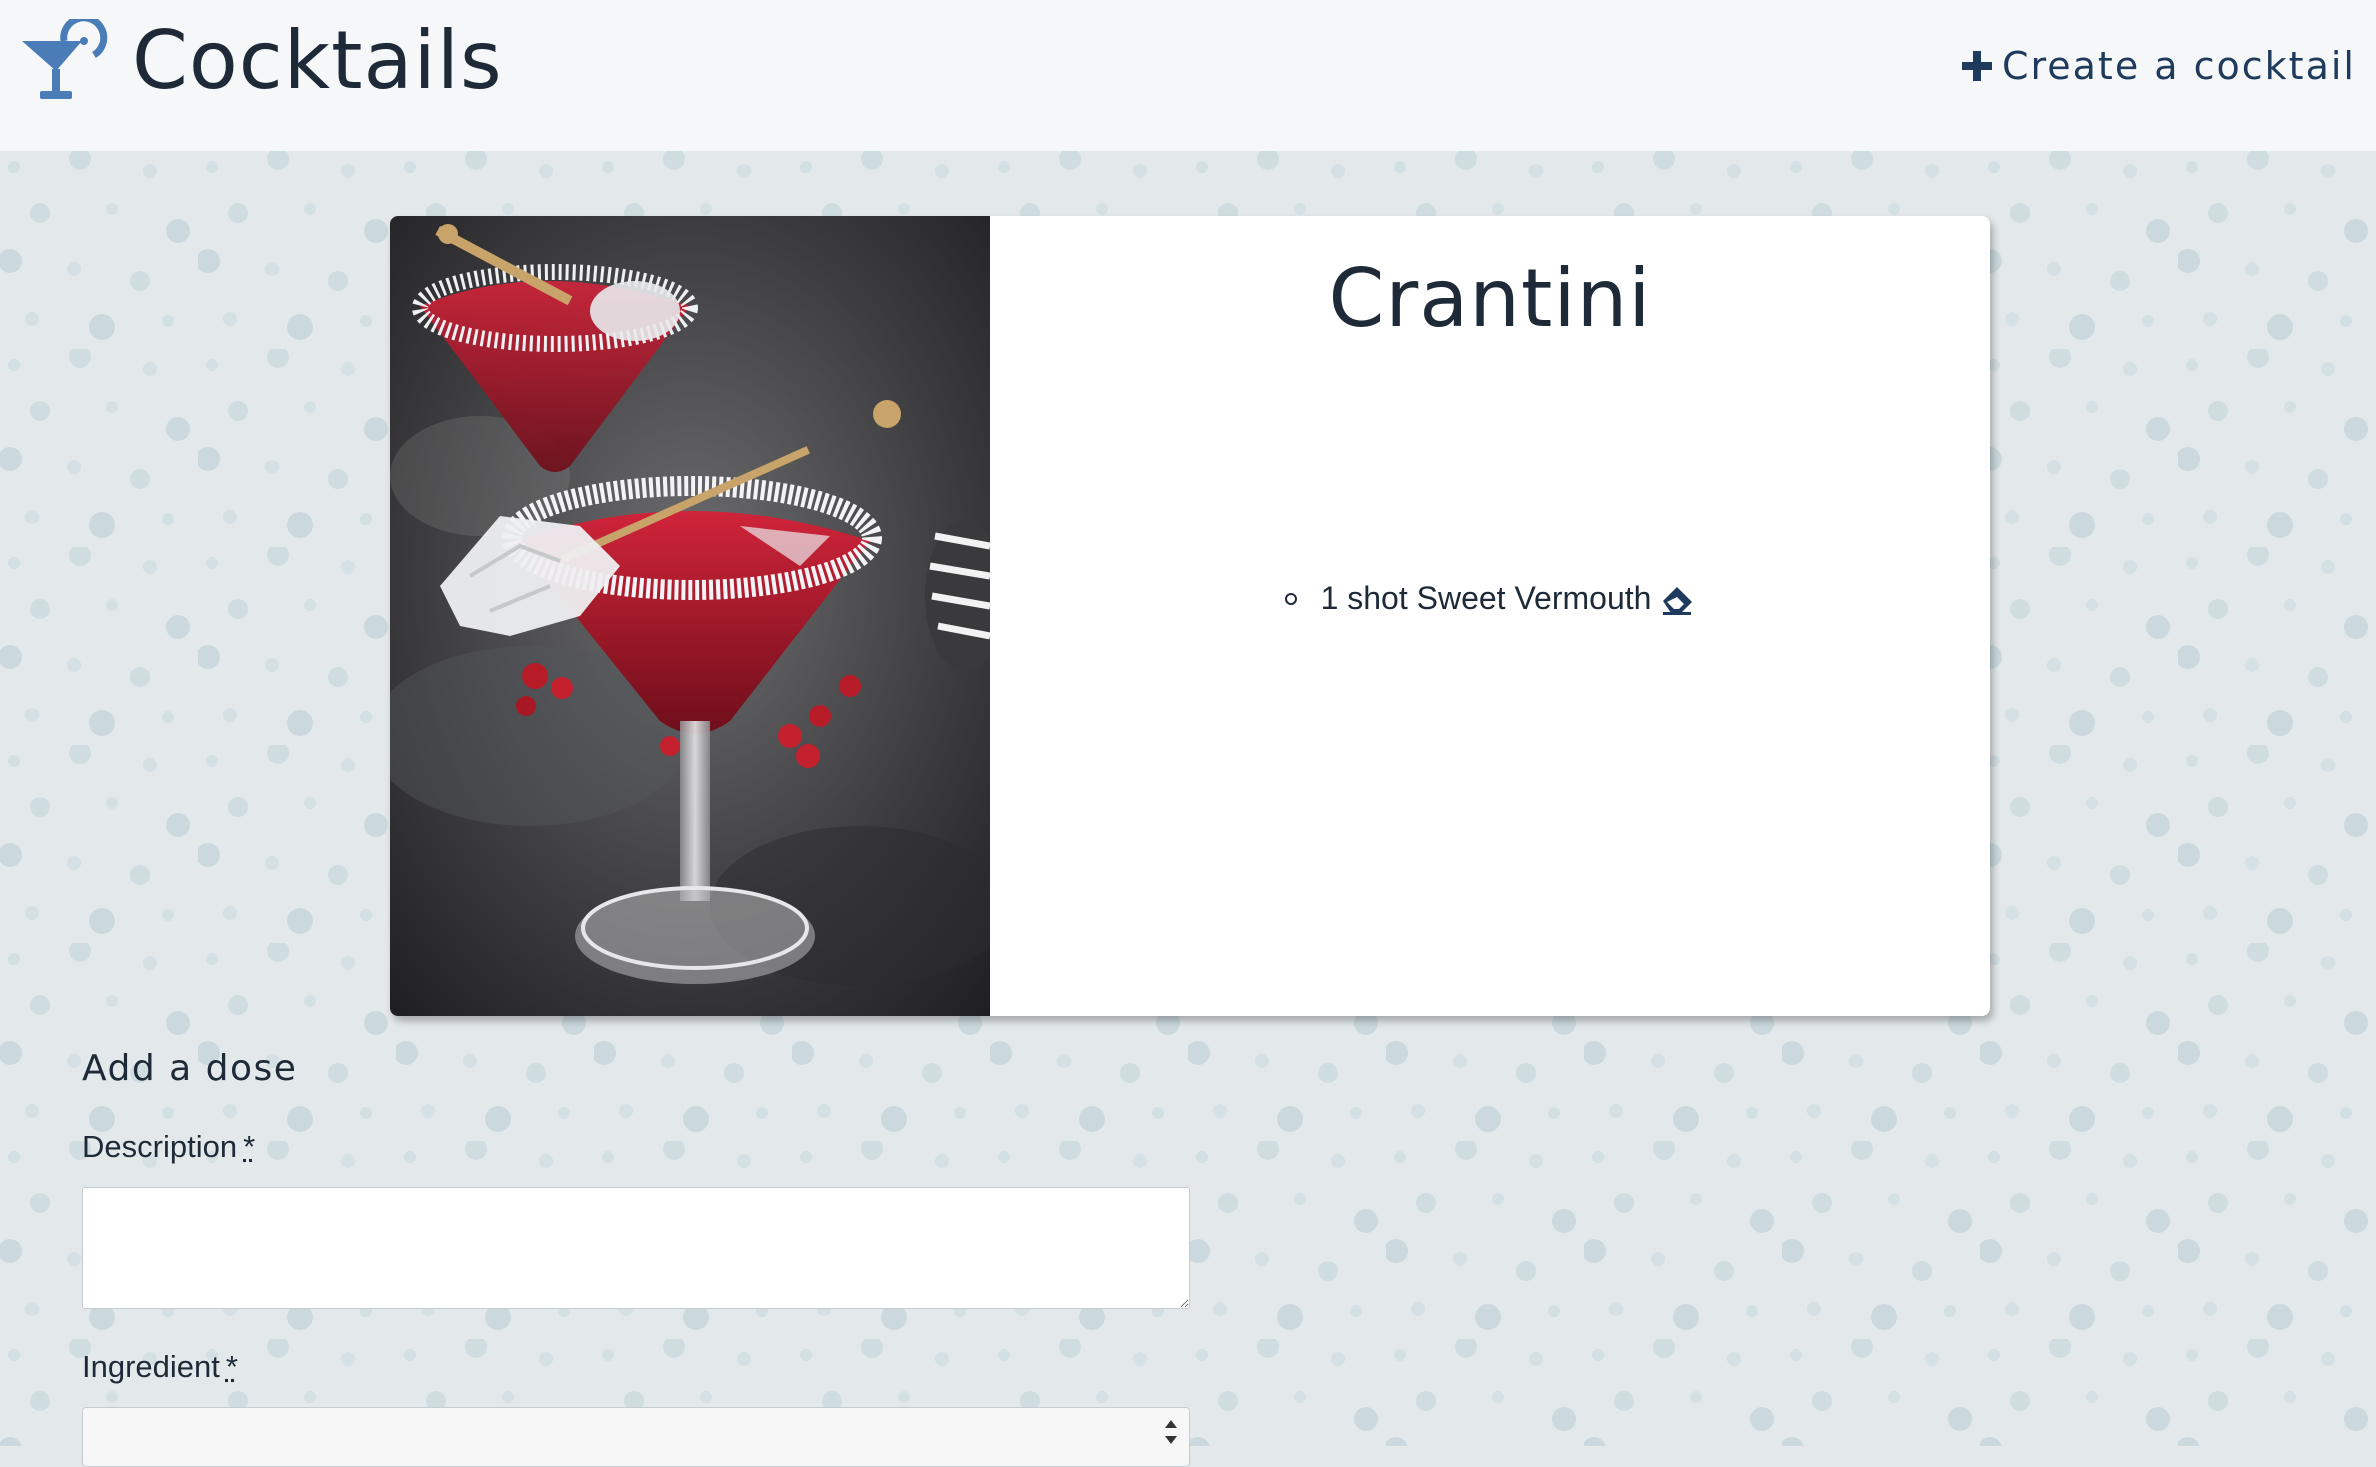 The height and width of the screenshot is (1467, 2376). I want to click on plus-icon, so click(1977, 66).